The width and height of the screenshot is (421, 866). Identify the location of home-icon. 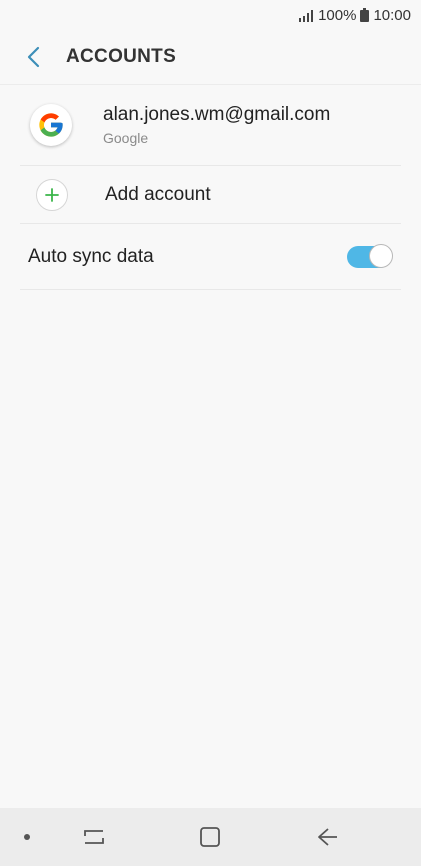
(210, 837).